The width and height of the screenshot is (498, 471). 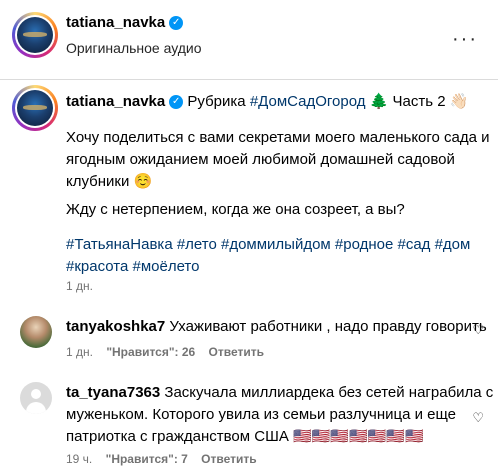 I want to click on rubric-label: Рубрика, so click(x=216, y=101).